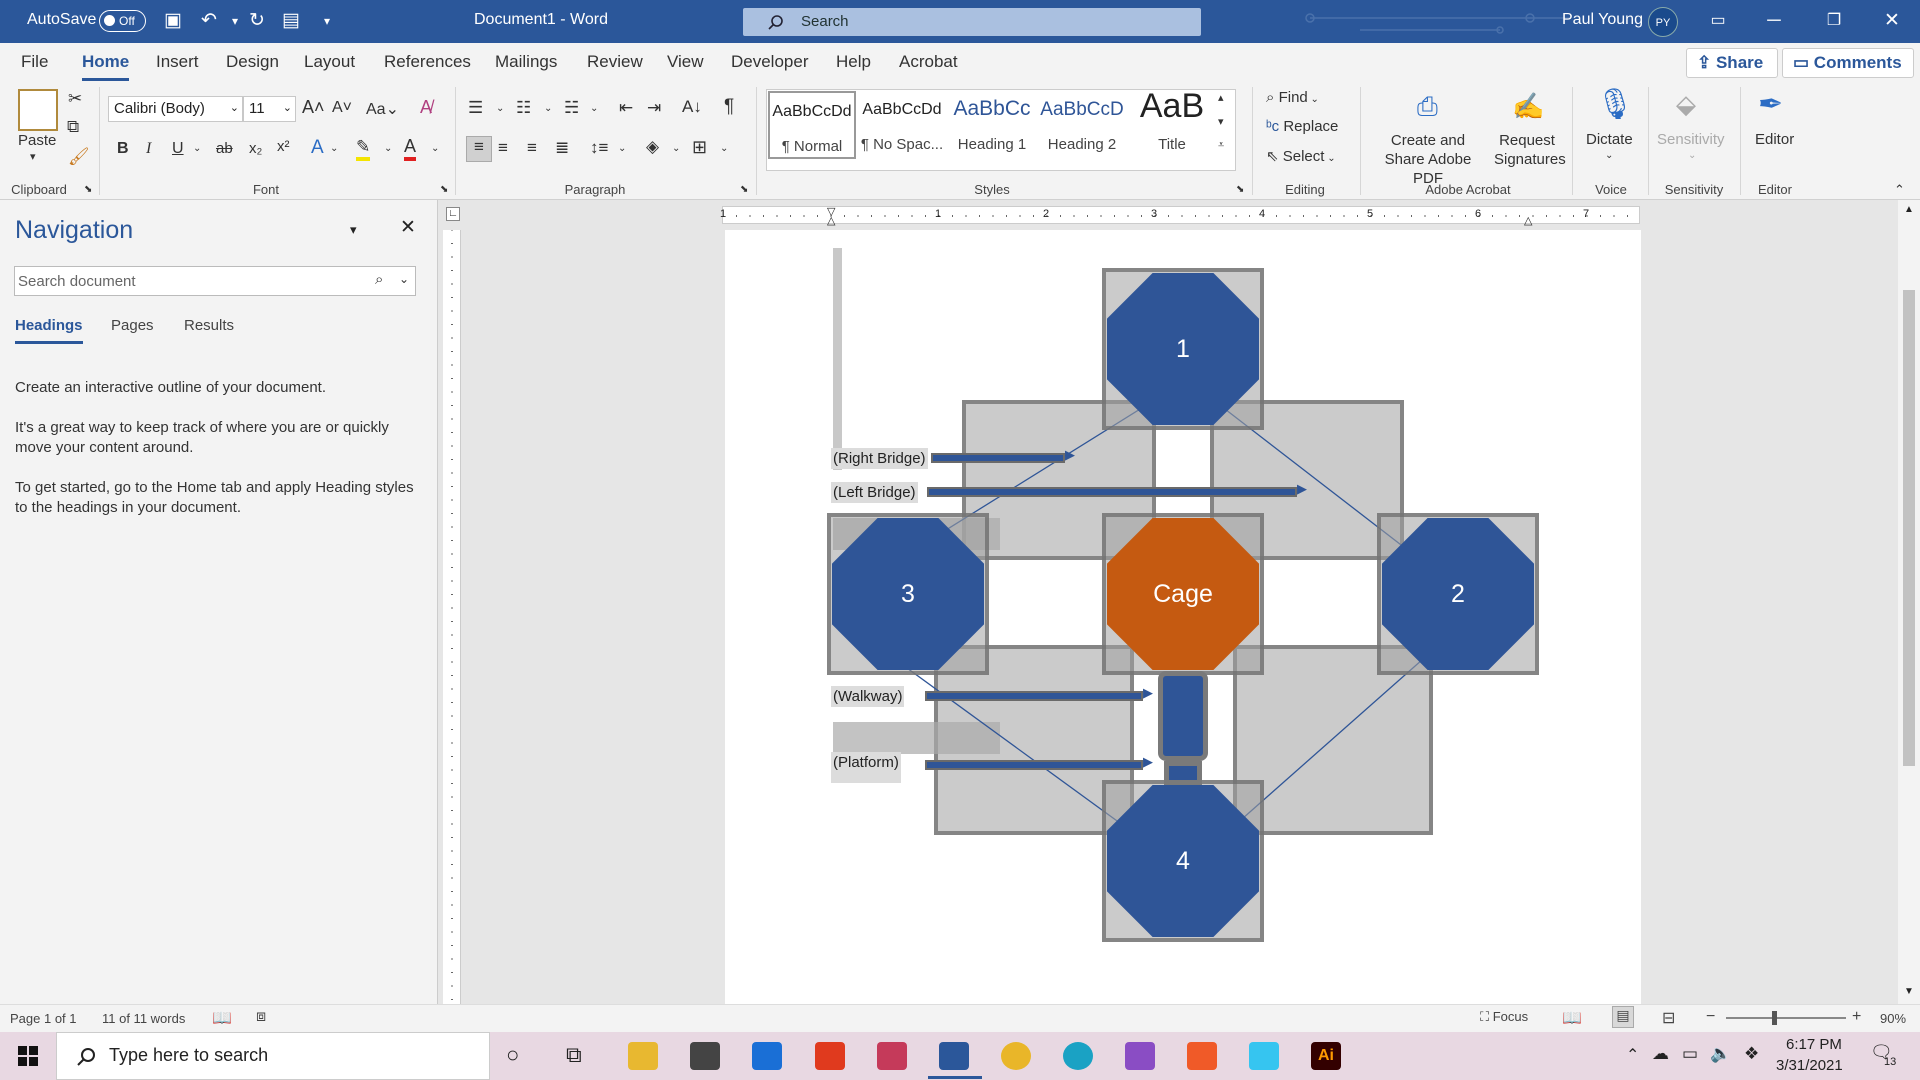  I want to click on request-signatures-button: Request Signatures, so click(1530, 150).